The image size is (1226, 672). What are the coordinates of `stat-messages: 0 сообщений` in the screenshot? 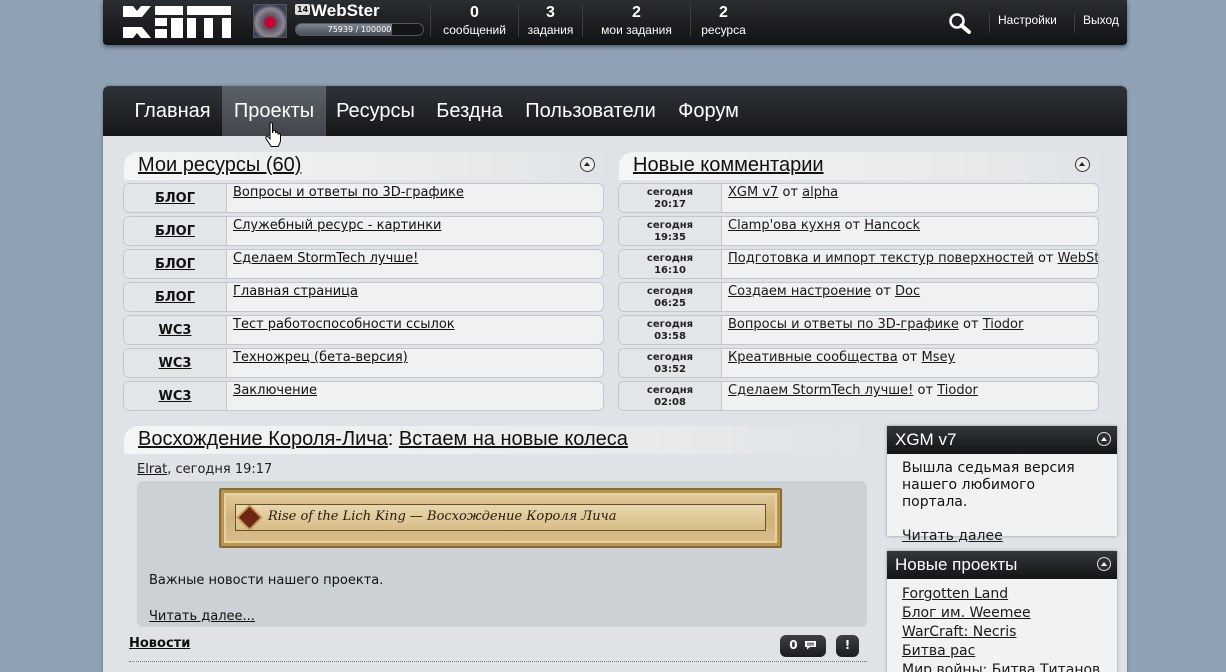 It's located at (474, 20).